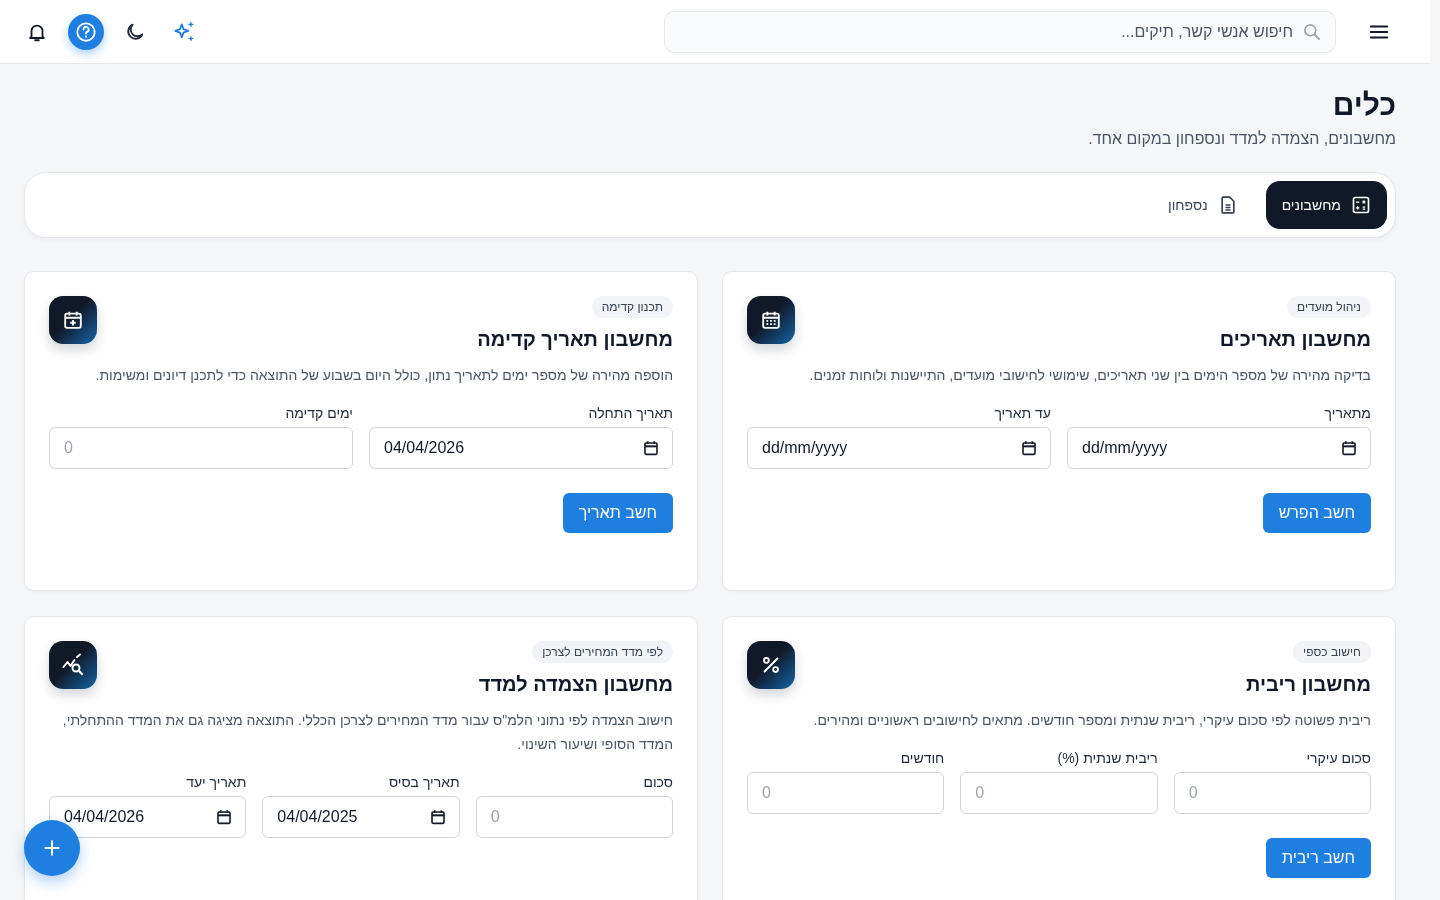  Describe the element at coordinates (1316, 513) in the screenshot. I see `calculate-button: חשב הפרש` at that location.